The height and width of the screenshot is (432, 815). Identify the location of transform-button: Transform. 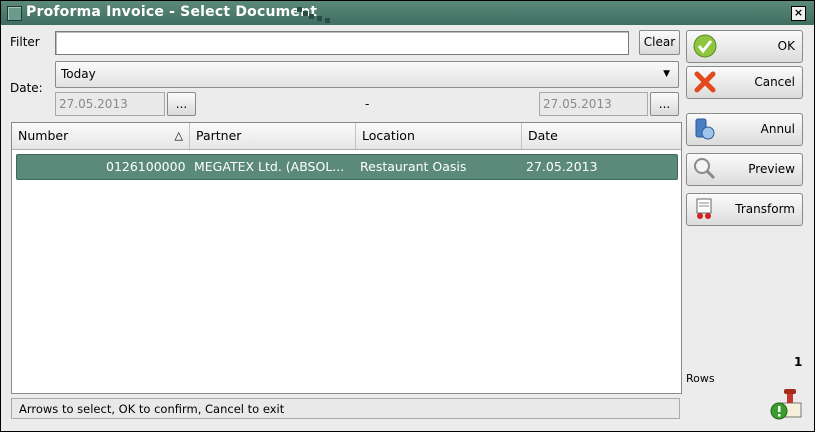
(744, 209).